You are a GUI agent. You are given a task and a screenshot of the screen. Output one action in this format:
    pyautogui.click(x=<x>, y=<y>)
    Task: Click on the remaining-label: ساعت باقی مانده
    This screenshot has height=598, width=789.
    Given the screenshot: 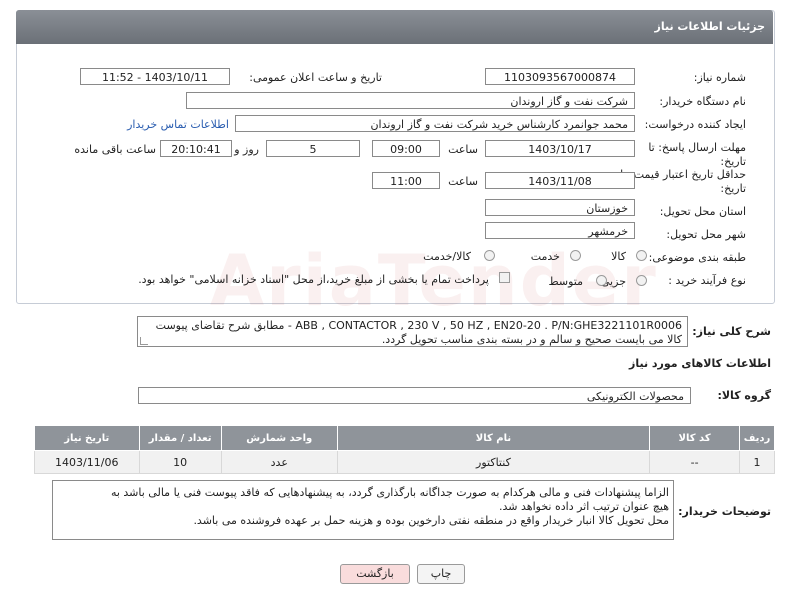 What is the action you would take?
    pyautogui.click(x=115, y=149)
    